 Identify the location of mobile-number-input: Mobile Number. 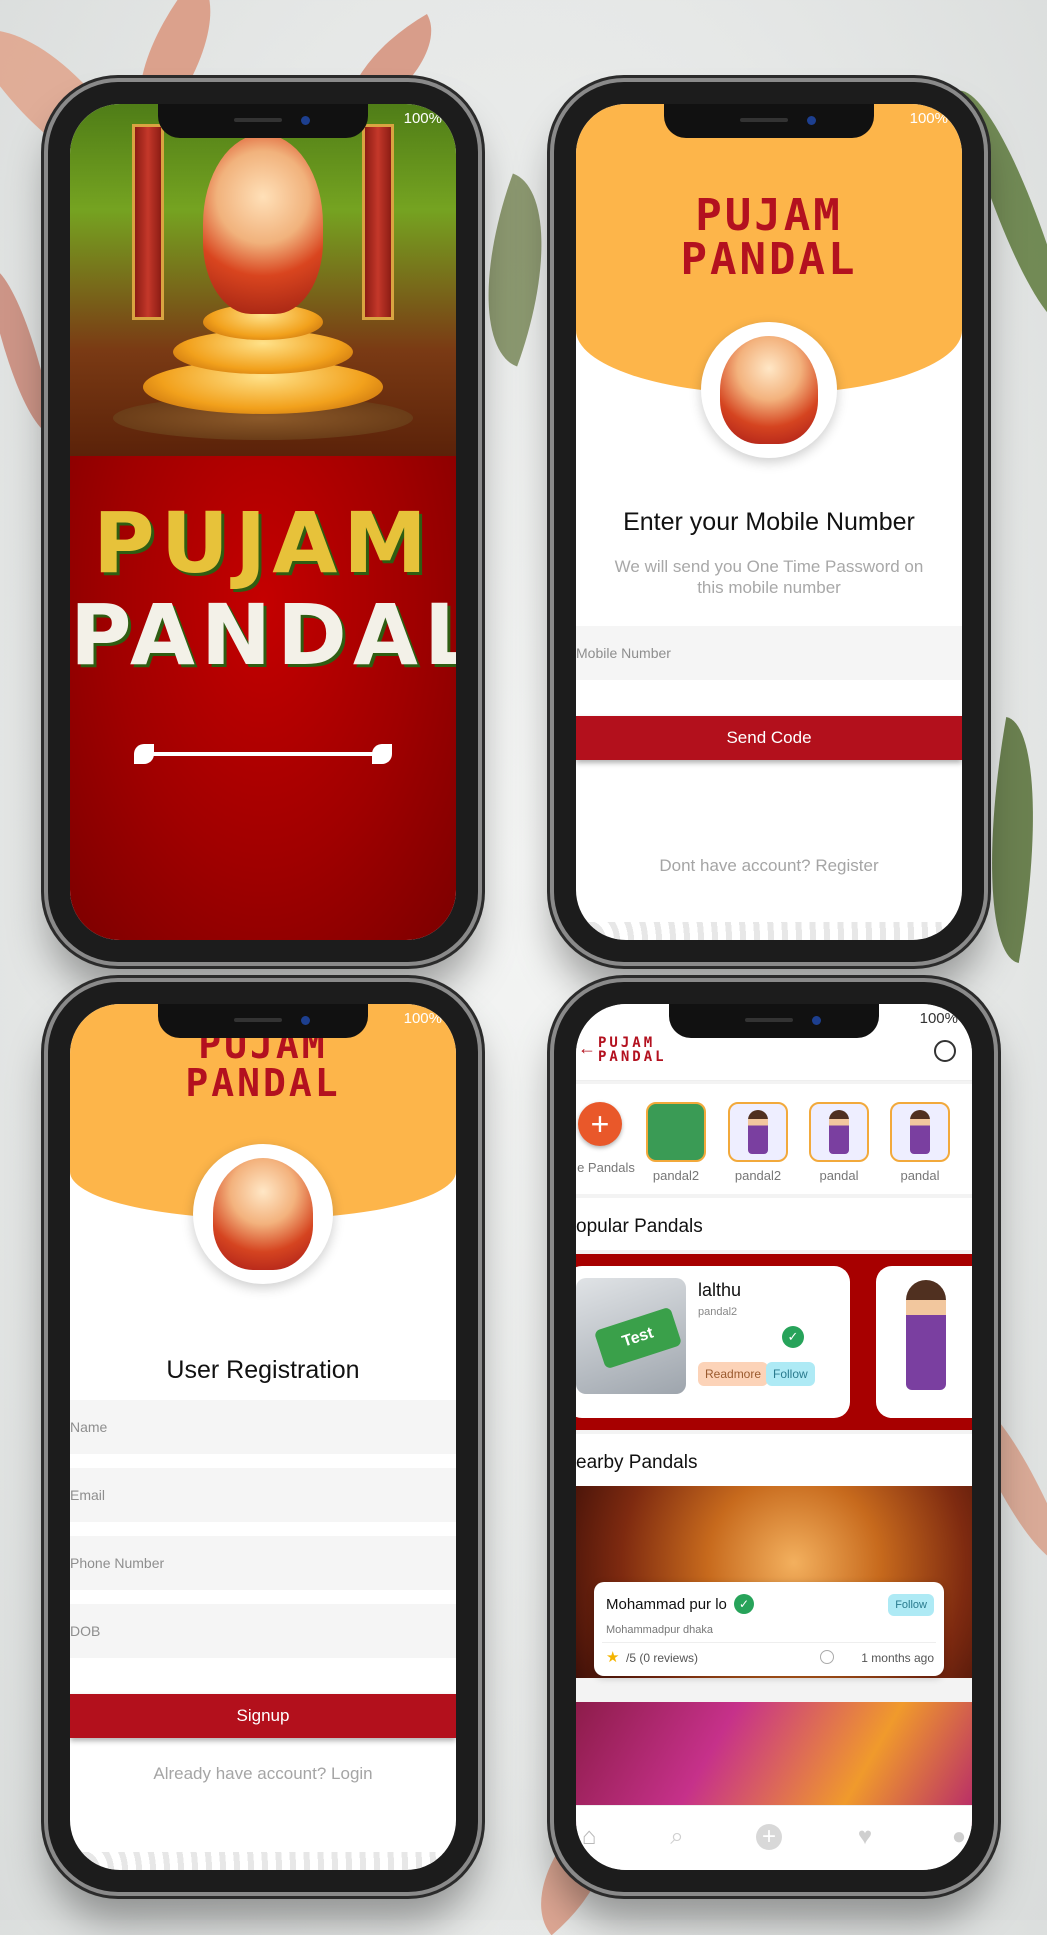
(769, 653).